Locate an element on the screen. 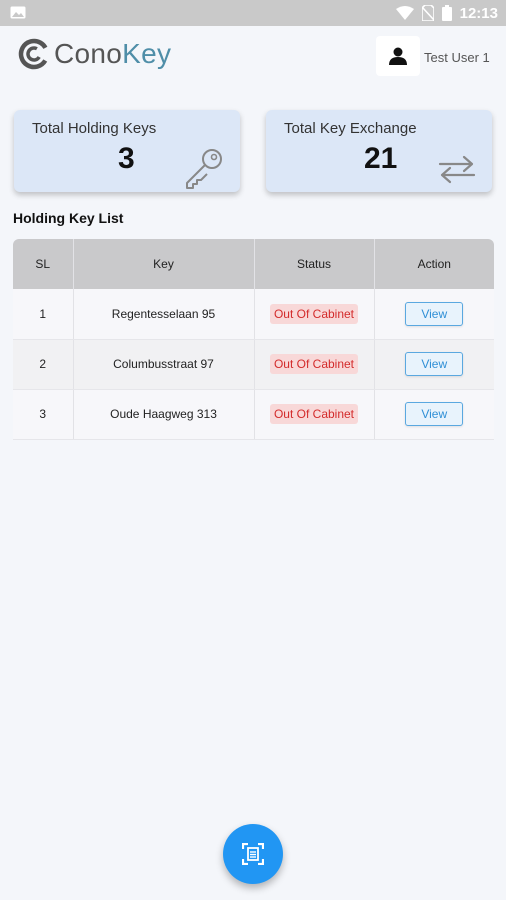  key-icon is located at coordinates (204, 169).